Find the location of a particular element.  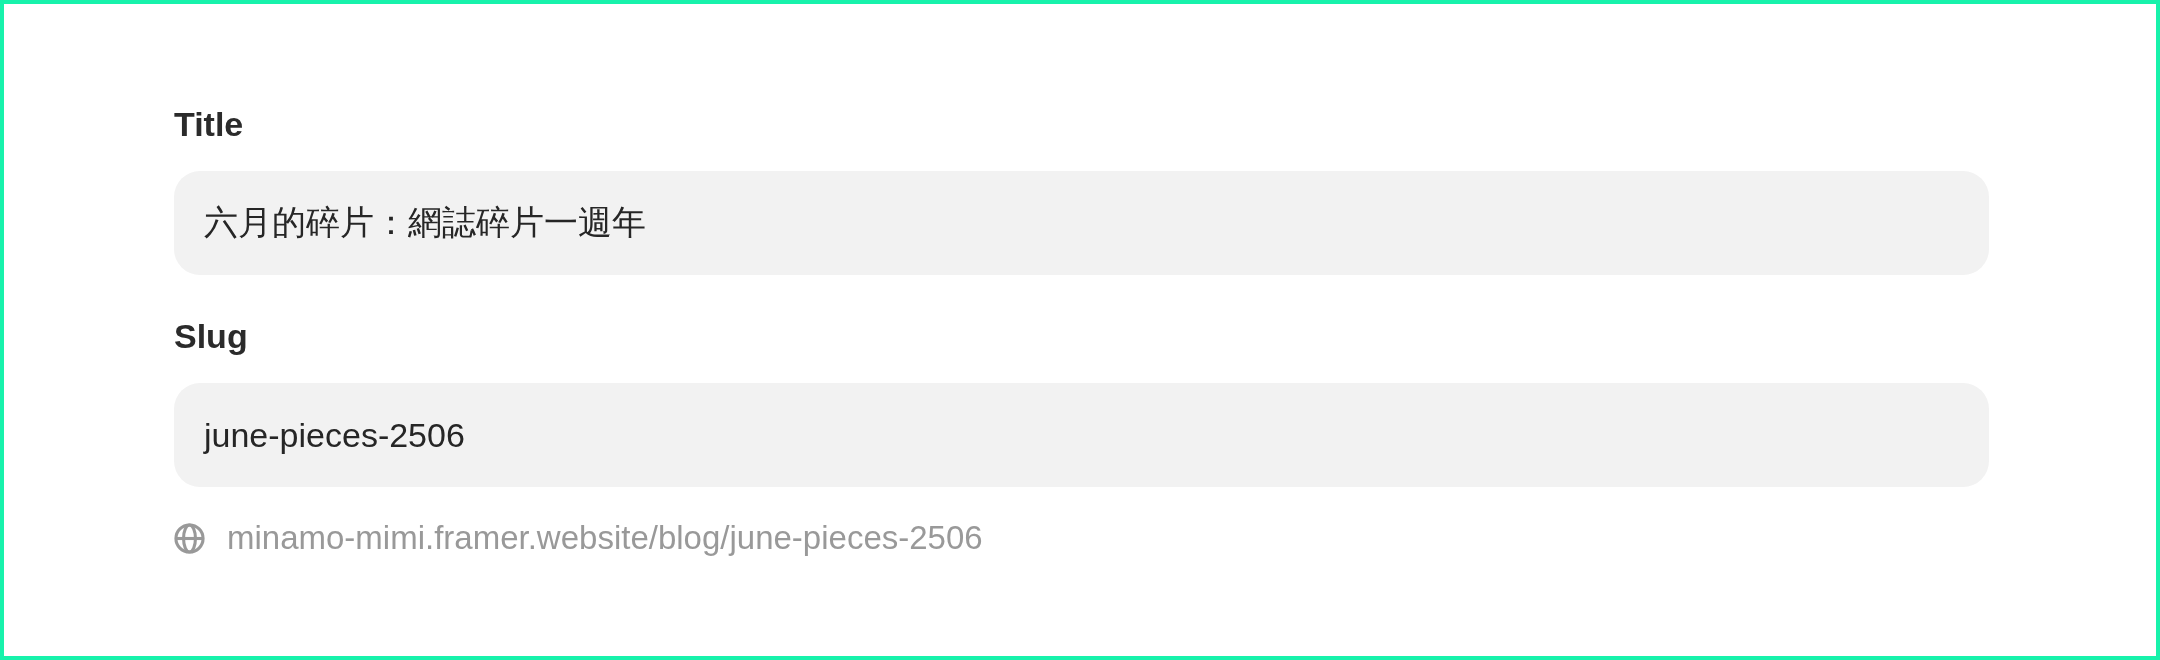

text-field: june-pieces-2506 is located at coordinates (1081, 435).